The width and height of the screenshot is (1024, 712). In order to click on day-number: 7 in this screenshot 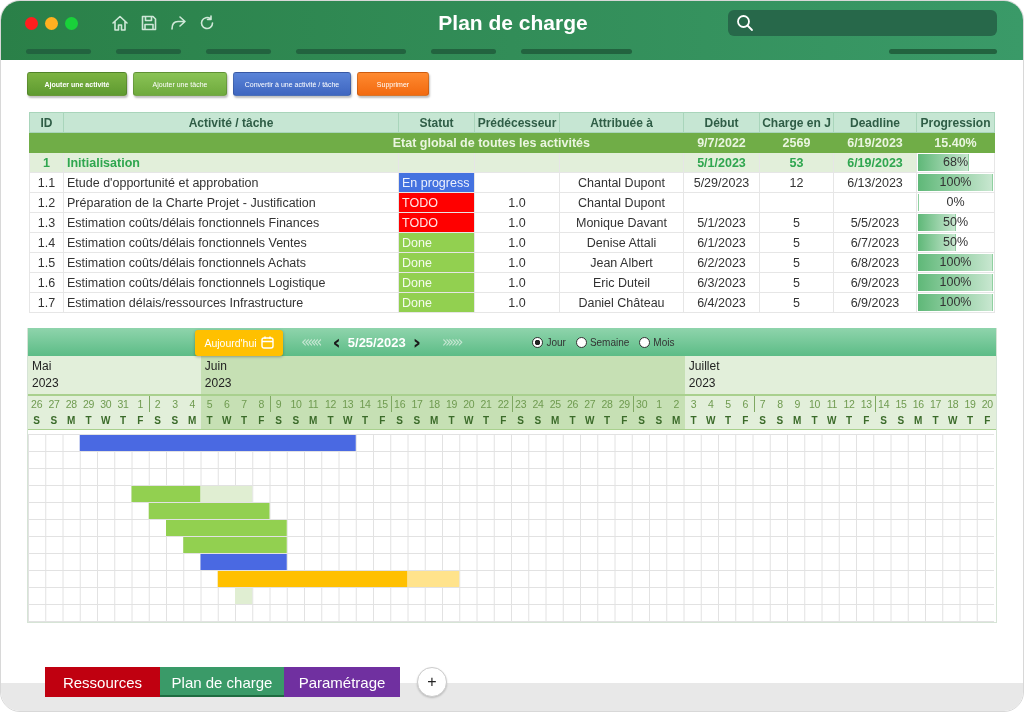, I will do `click(763, 404)`.